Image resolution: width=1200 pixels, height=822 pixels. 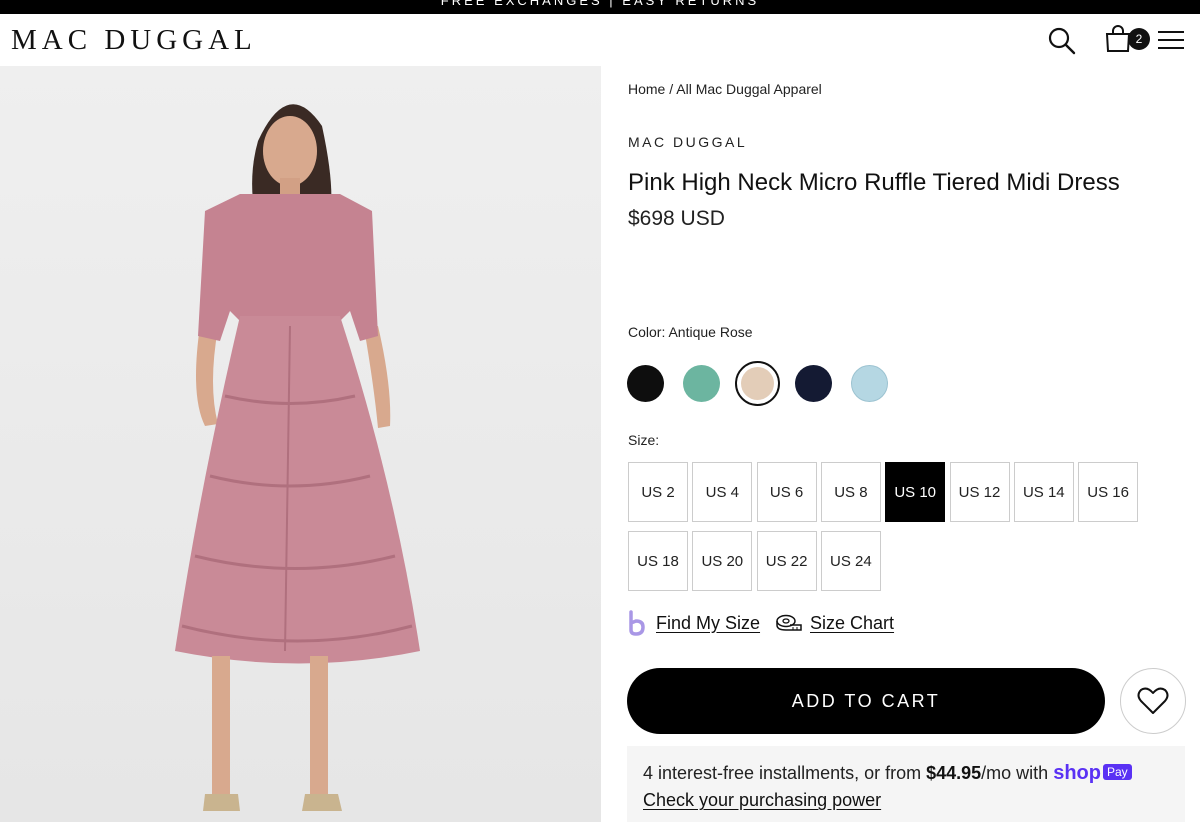 I want to click on brand-logo: MAC DUGGAL, so click(x=134, y=40).